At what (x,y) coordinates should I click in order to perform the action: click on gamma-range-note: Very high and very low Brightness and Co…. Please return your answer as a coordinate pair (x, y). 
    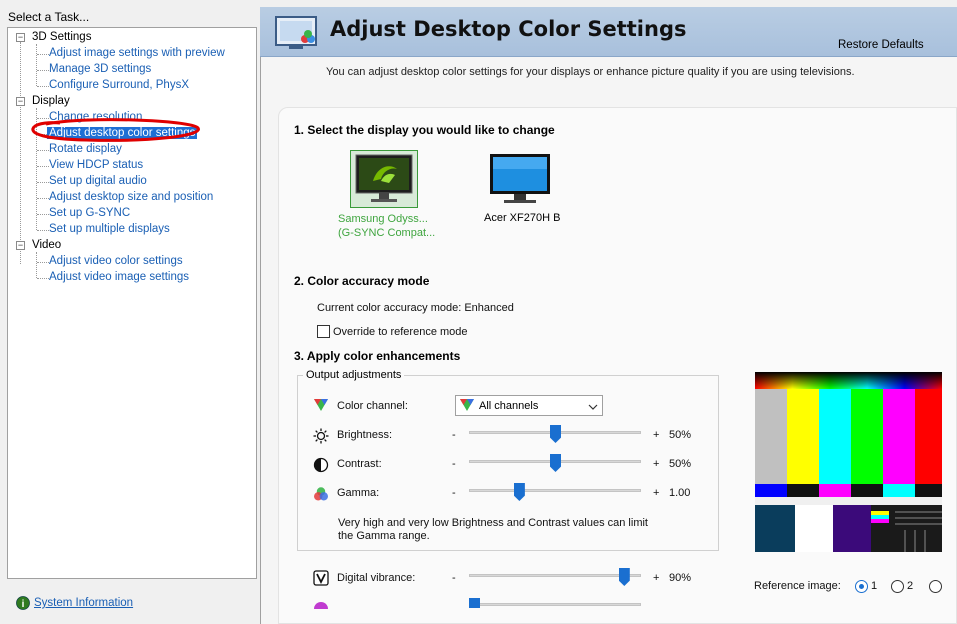
    Looking at the image, I should click on (493, 529).